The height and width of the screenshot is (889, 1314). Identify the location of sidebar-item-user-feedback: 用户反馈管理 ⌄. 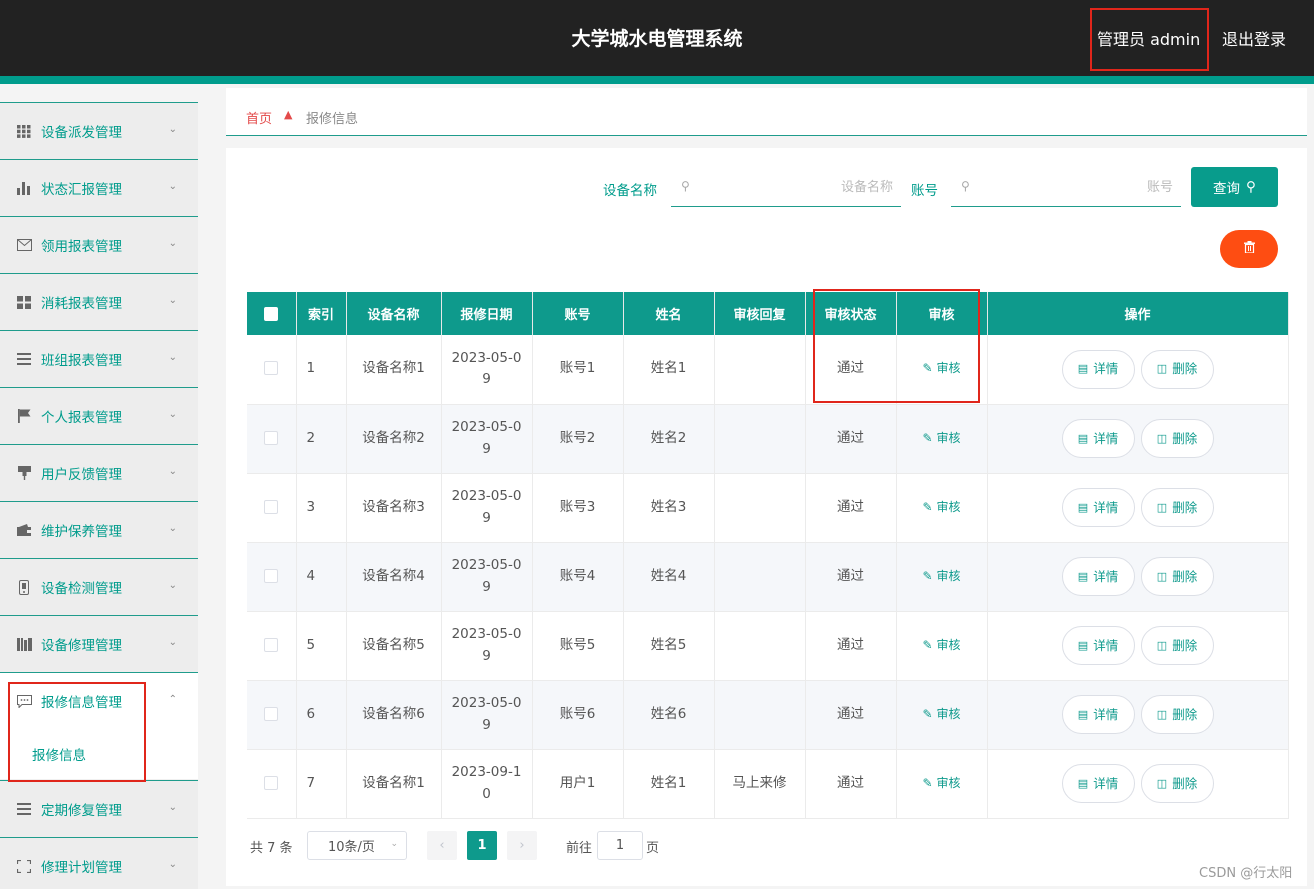
(99, 472).